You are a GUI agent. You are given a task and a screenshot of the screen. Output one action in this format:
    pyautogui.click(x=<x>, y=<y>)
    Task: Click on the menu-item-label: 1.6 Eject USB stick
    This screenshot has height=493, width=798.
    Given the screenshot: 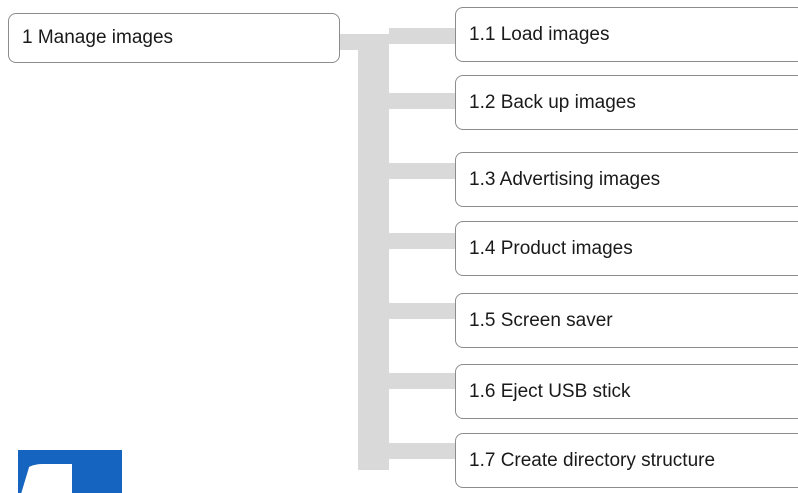 What is the action you would take?
    pyautogui.click(x=550, y=391)
    